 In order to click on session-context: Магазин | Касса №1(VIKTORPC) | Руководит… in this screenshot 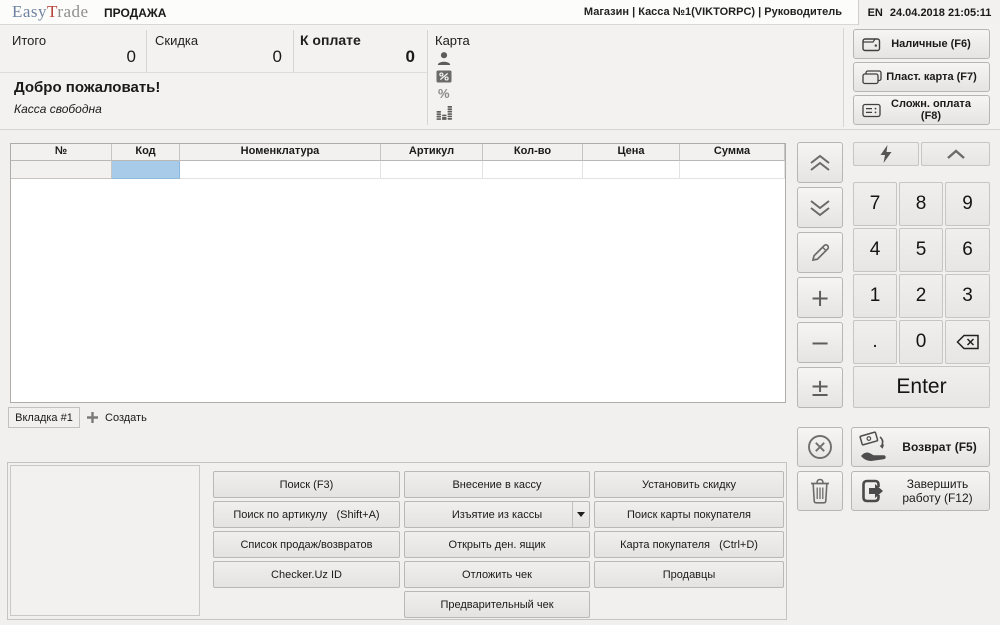, I will do `click(712, 12)`.